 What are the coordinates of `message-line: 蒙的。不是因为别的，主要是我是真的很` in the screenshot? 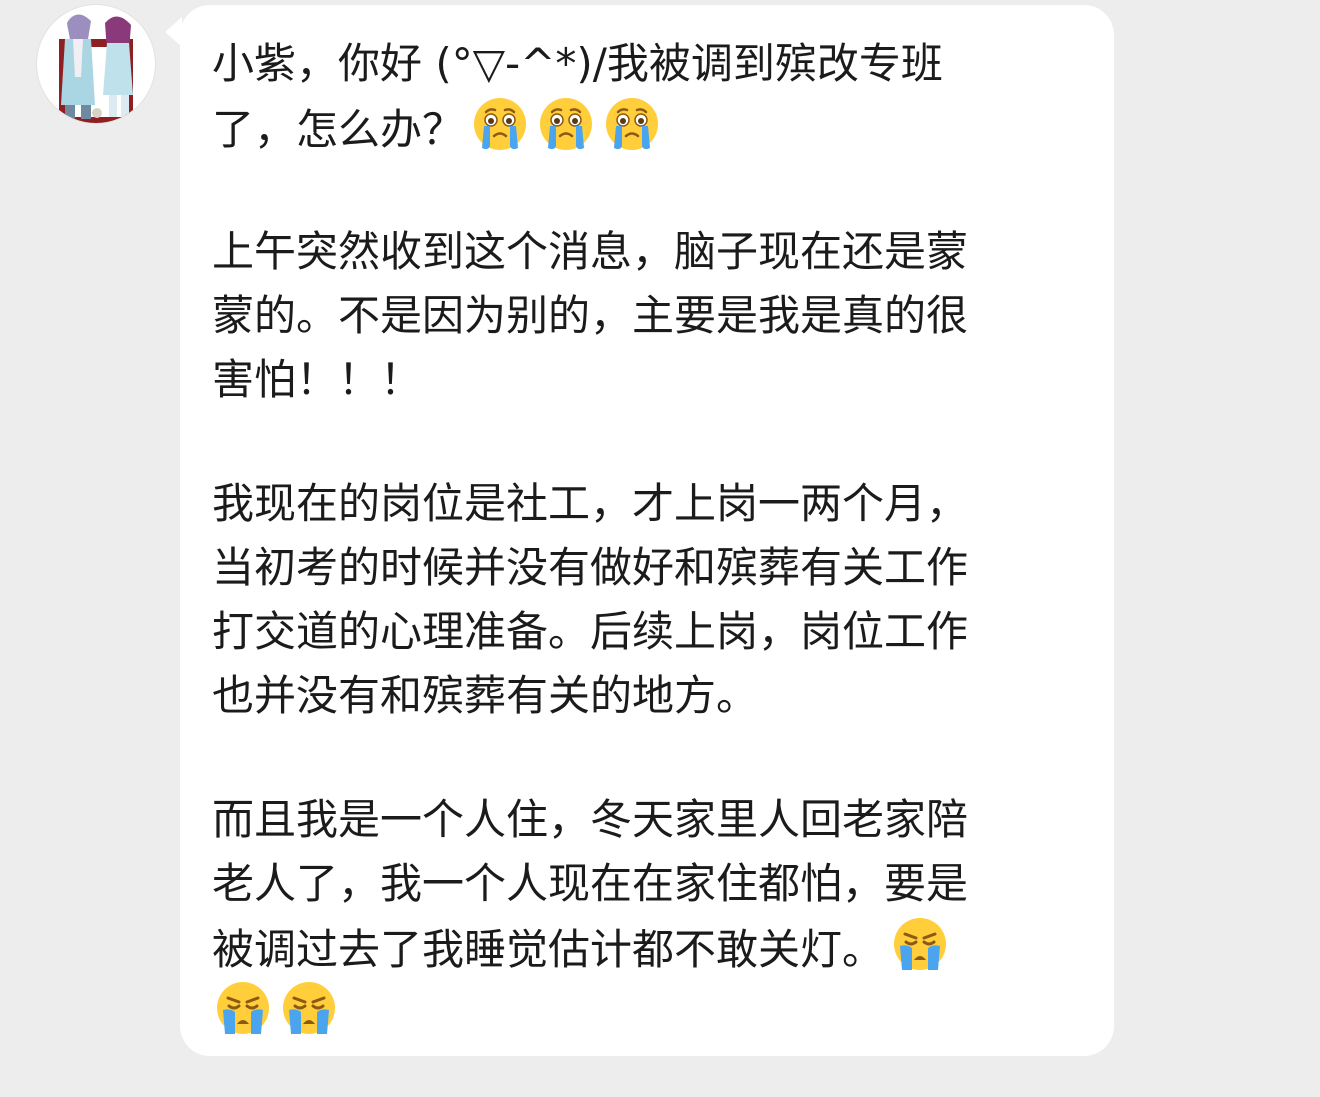 It's located at (643, 316).